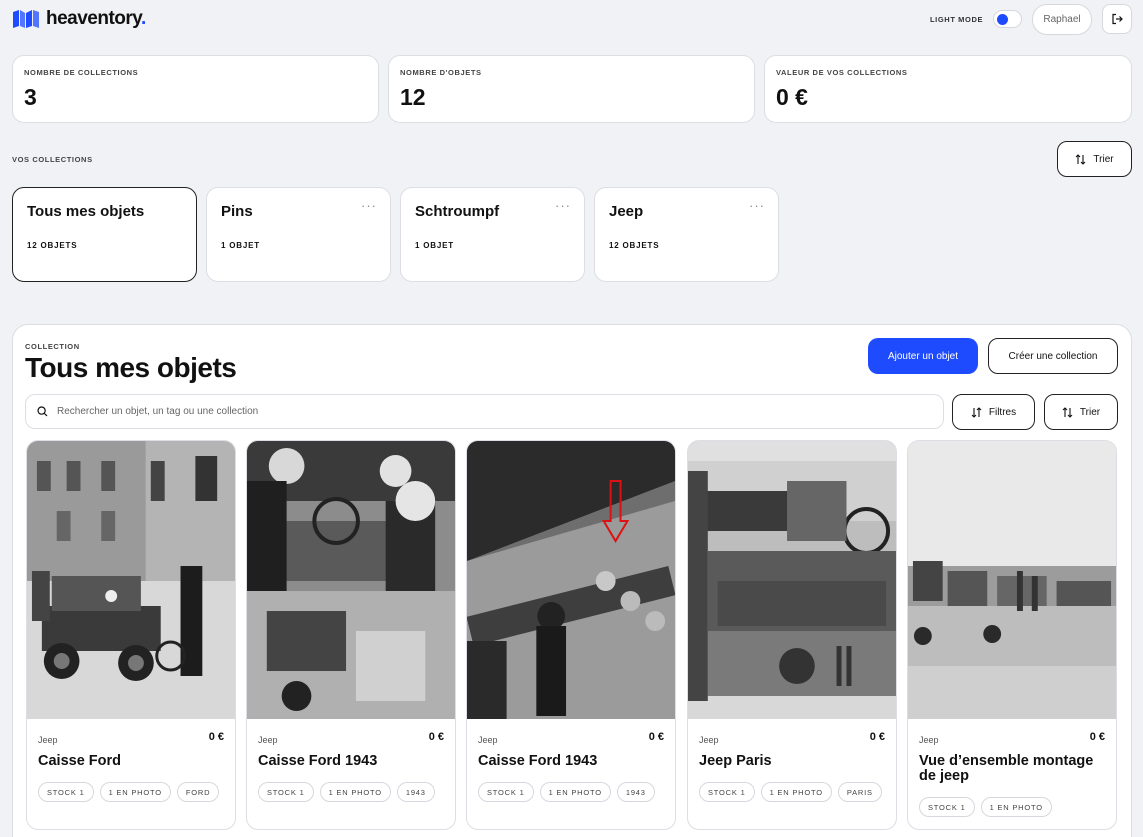 This screenshot has width=1143, height=837. I want to click on create-collection-button: Créer une collection, so click(1053, 356).